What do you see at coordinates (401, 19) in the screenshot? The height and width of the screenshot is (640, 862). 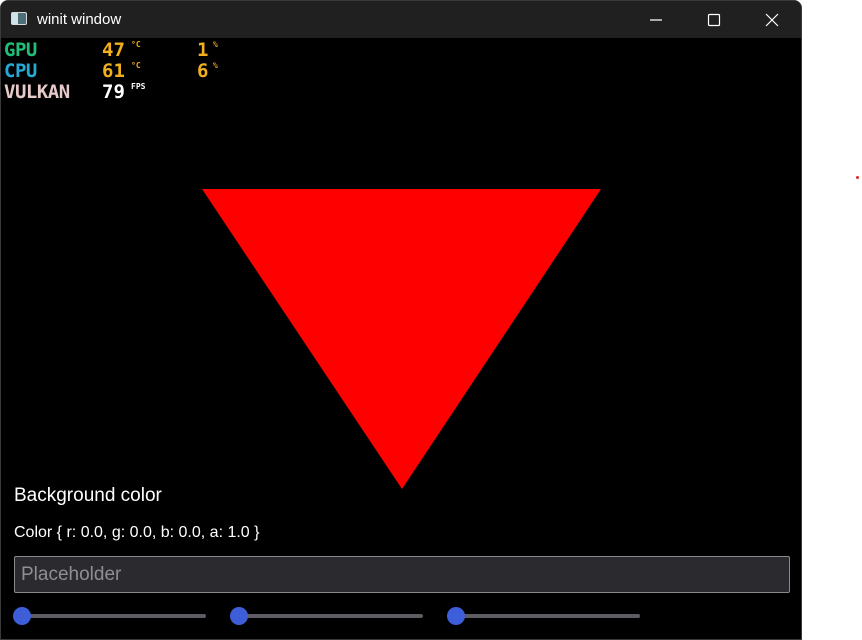 I see `title-bar: winit window` at bounding box center [401, 19].